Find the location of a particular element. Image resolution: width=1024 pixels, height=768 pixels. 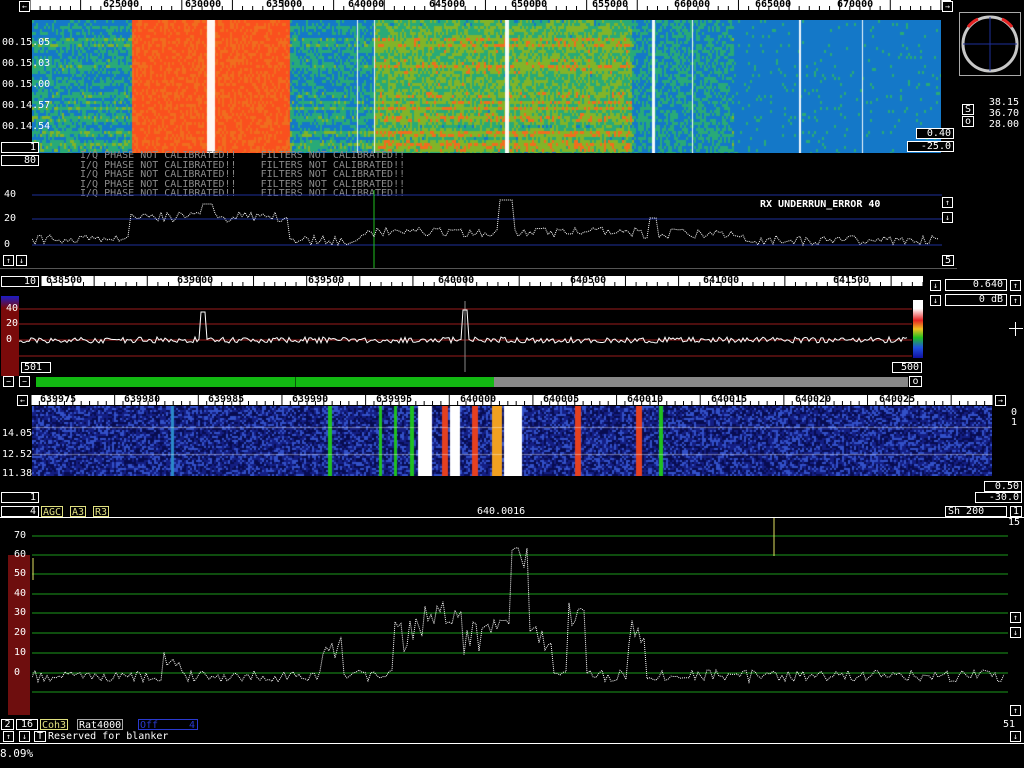

off-label: Off is located at coordinates (149, 725).